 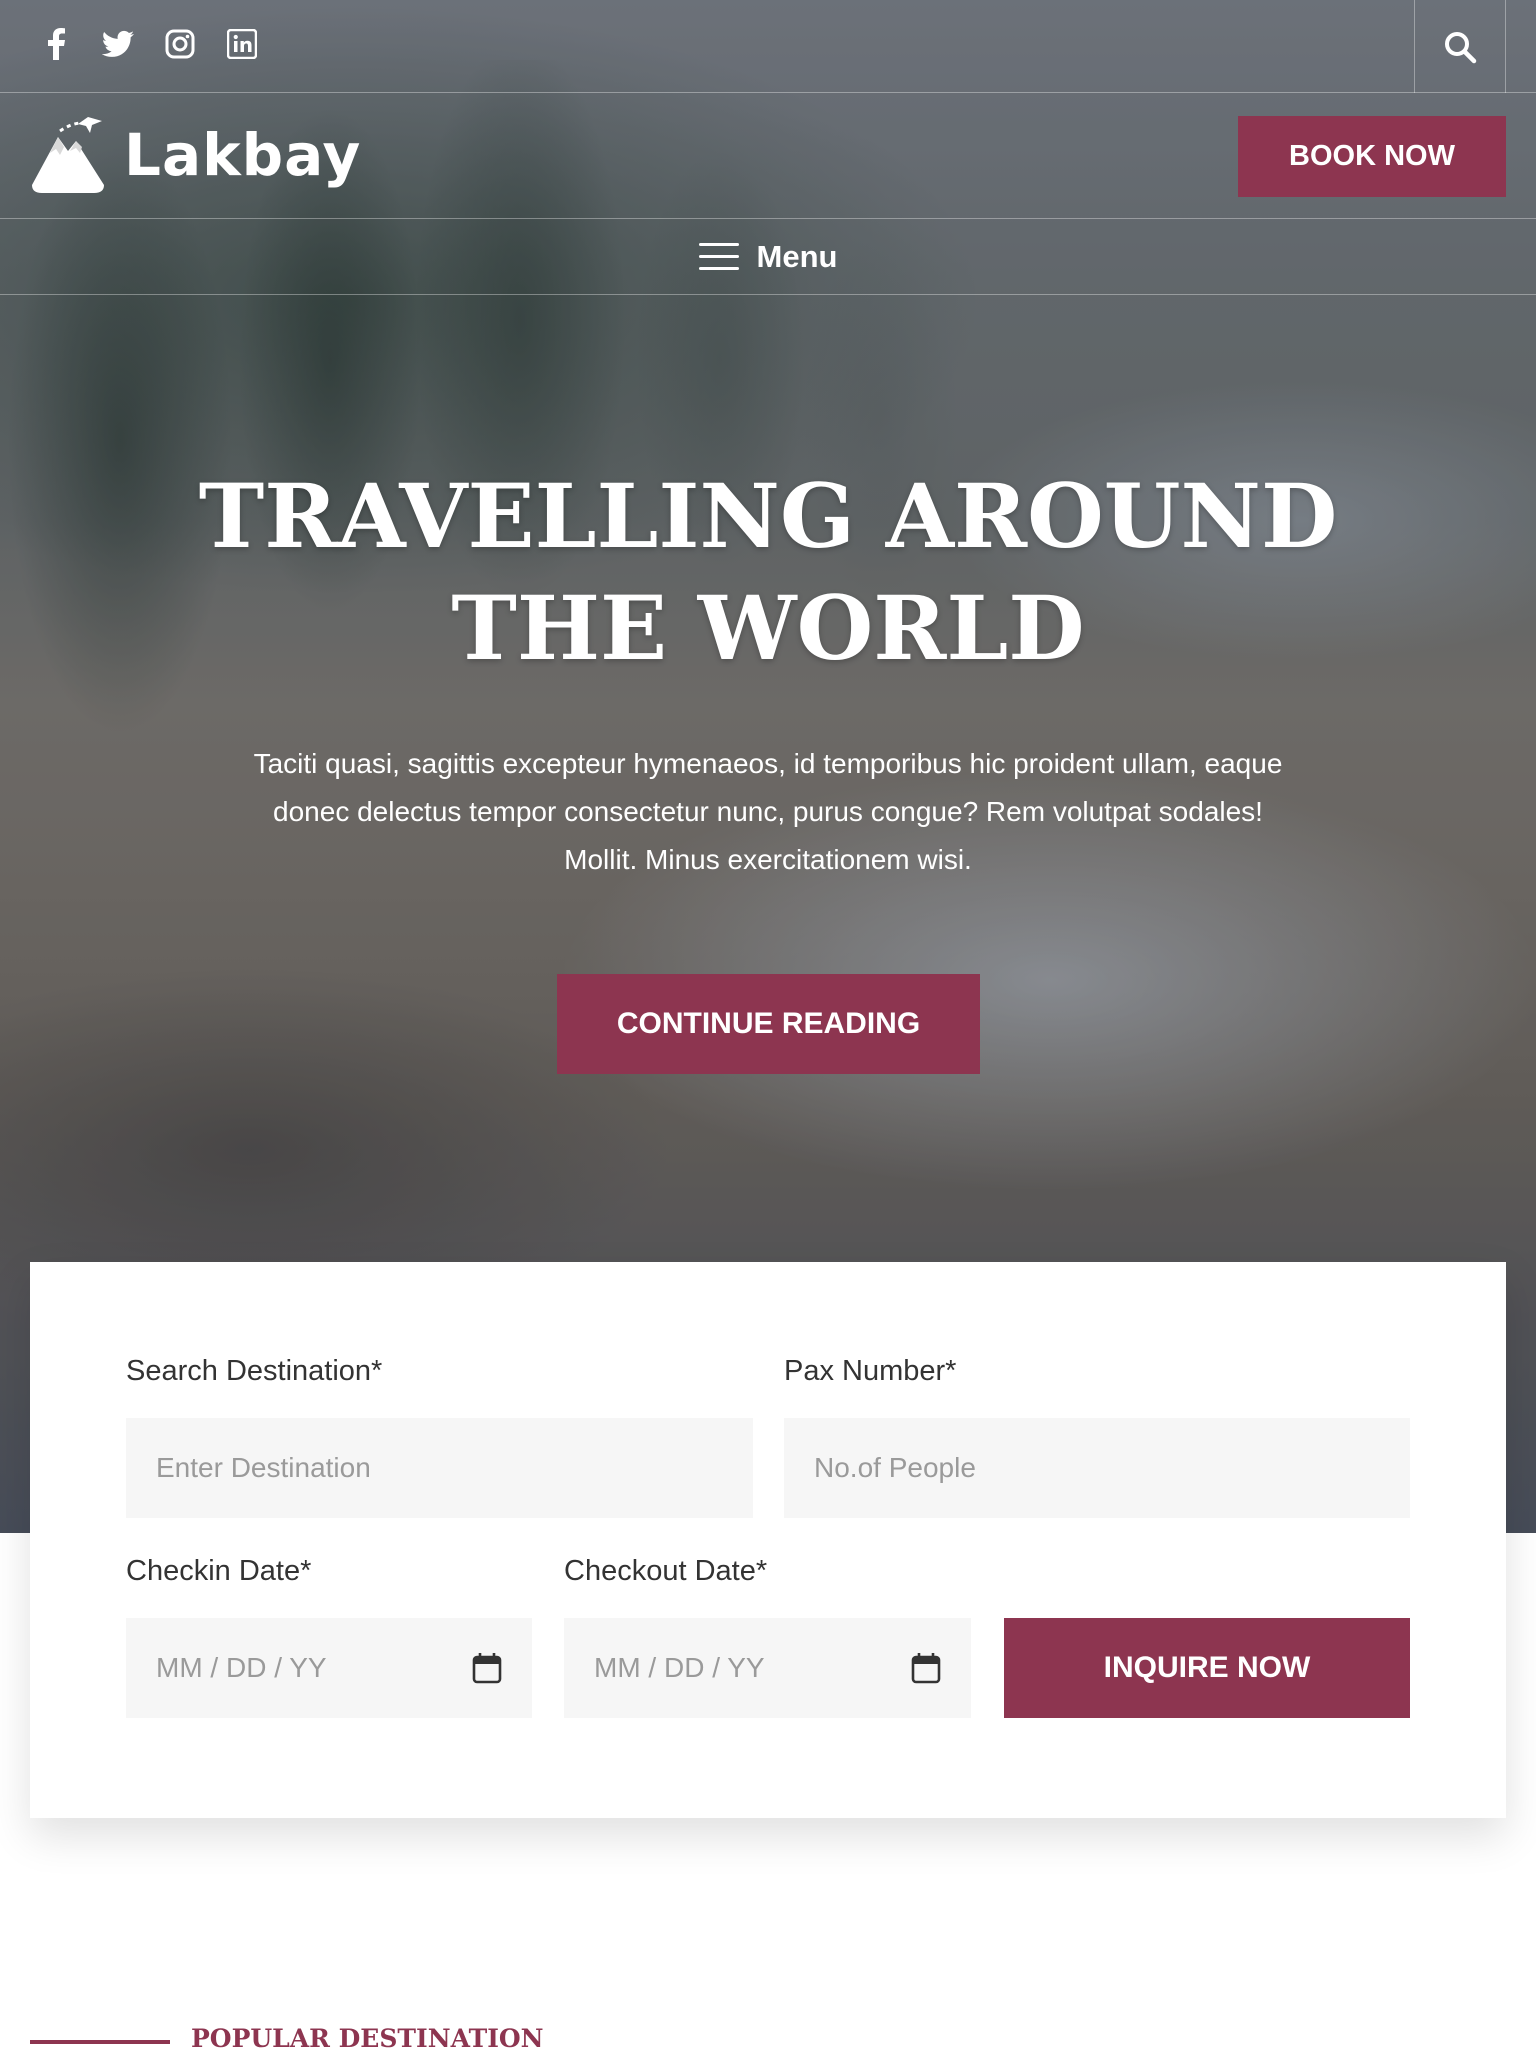 I want to click on facebook-icon, so click(x=56, y=44).